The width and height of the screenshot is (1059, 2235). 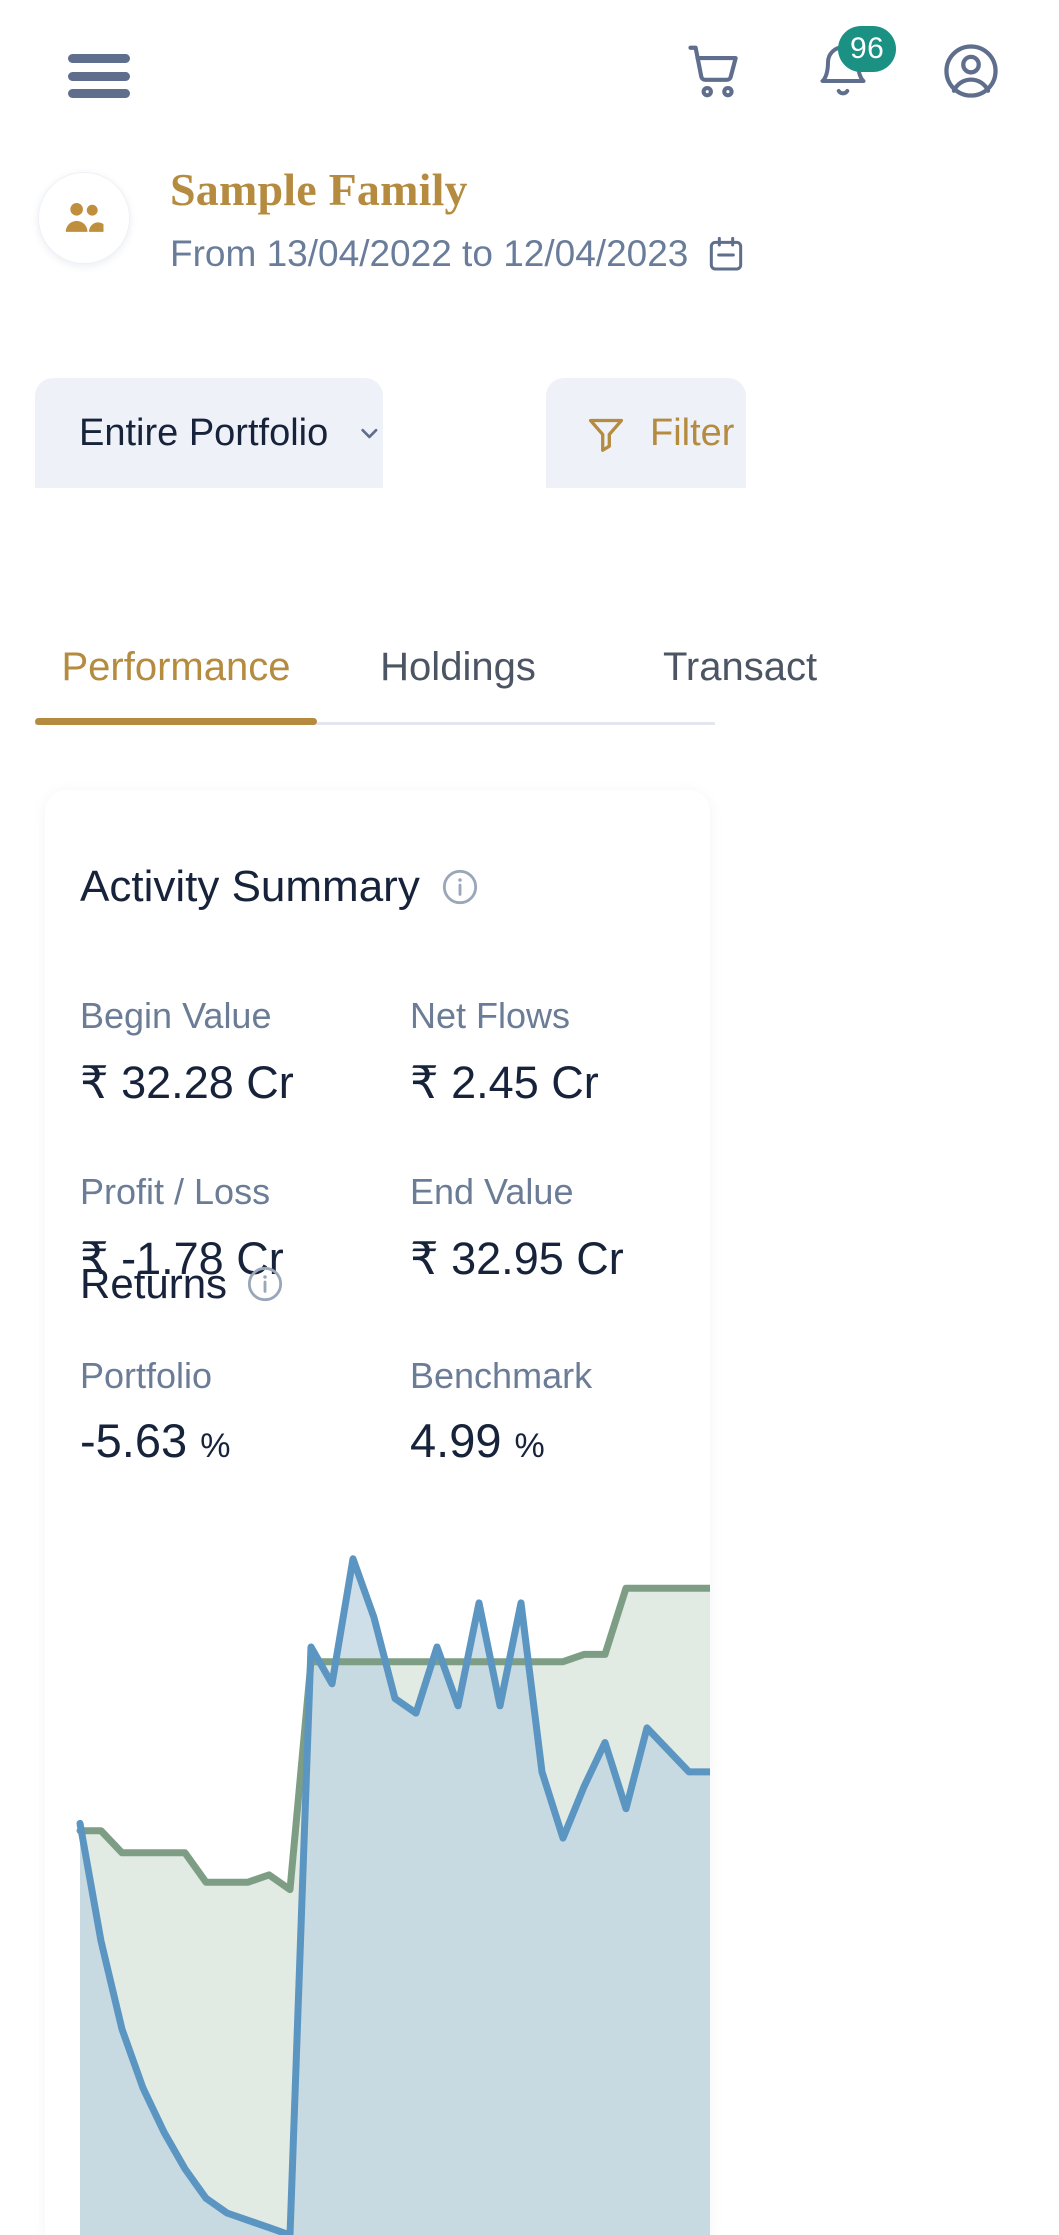 What do you see at coordinates (529, 433) in the screenshot?
I see `portfolio-filter-strip: Entire Portfolio Filter` at bounding box center [529, 433].